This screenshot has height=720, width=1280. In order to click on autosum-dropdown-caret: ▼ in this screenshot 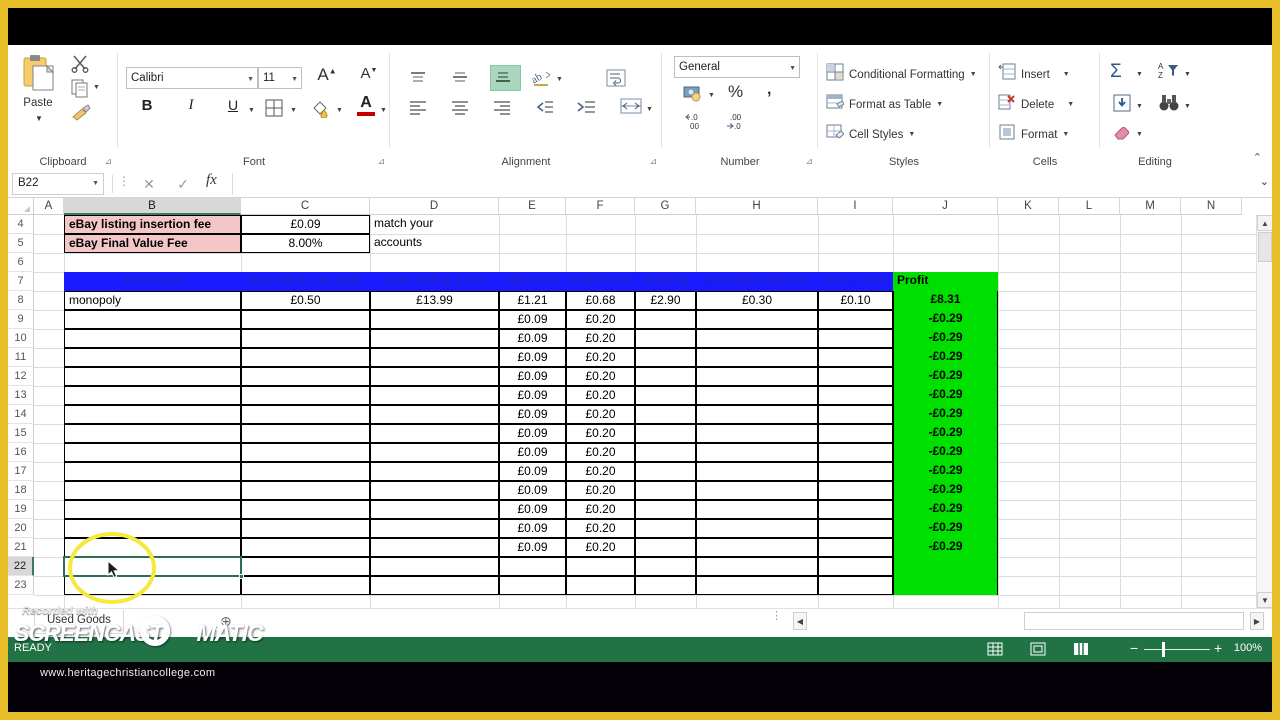, I will do `click(1139, 74)`.